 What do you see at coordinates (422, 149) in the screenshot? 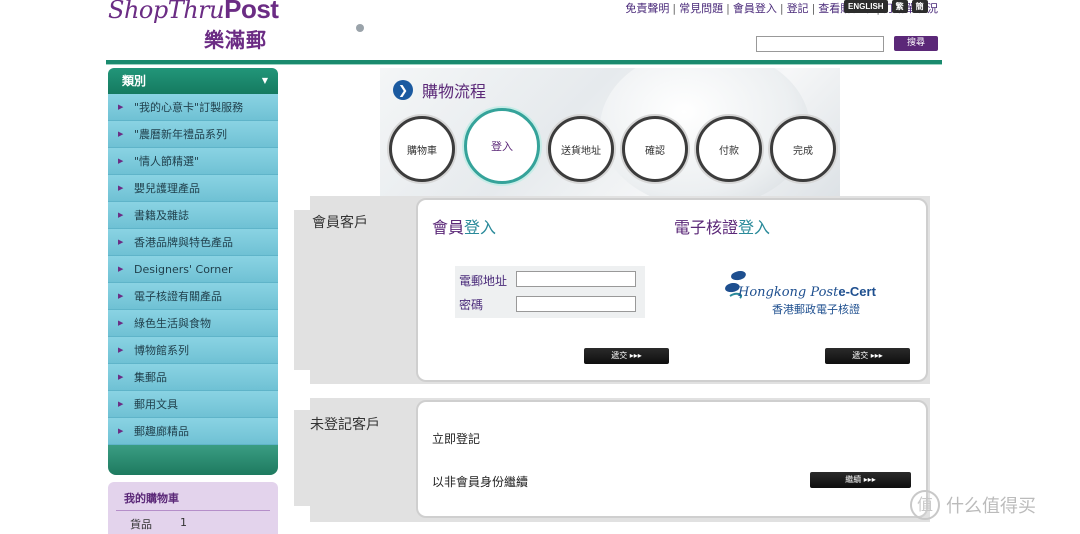
I see `step-cart: 購物車` at bounding box center [422, 149].